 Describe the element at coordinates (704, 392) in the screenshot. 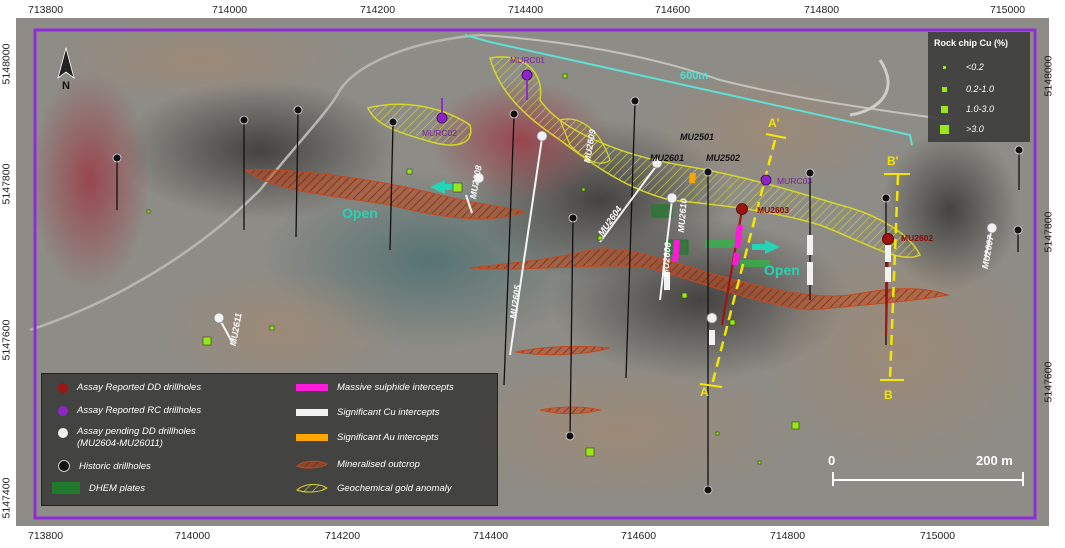

I see `section-label: A` at that location.